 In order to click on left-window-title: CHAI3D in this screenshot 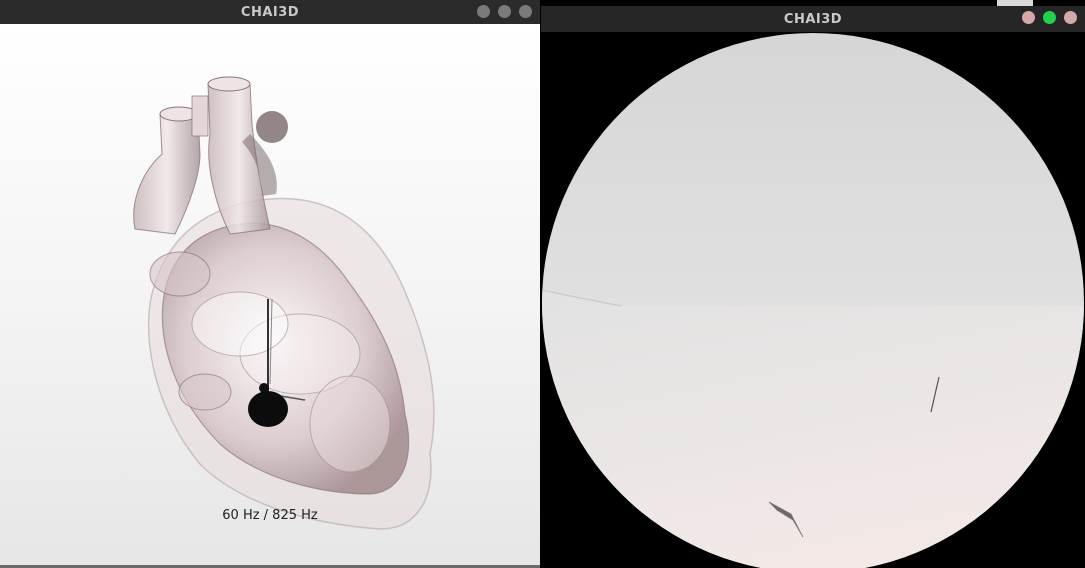, I will do `click(270, 12)`.